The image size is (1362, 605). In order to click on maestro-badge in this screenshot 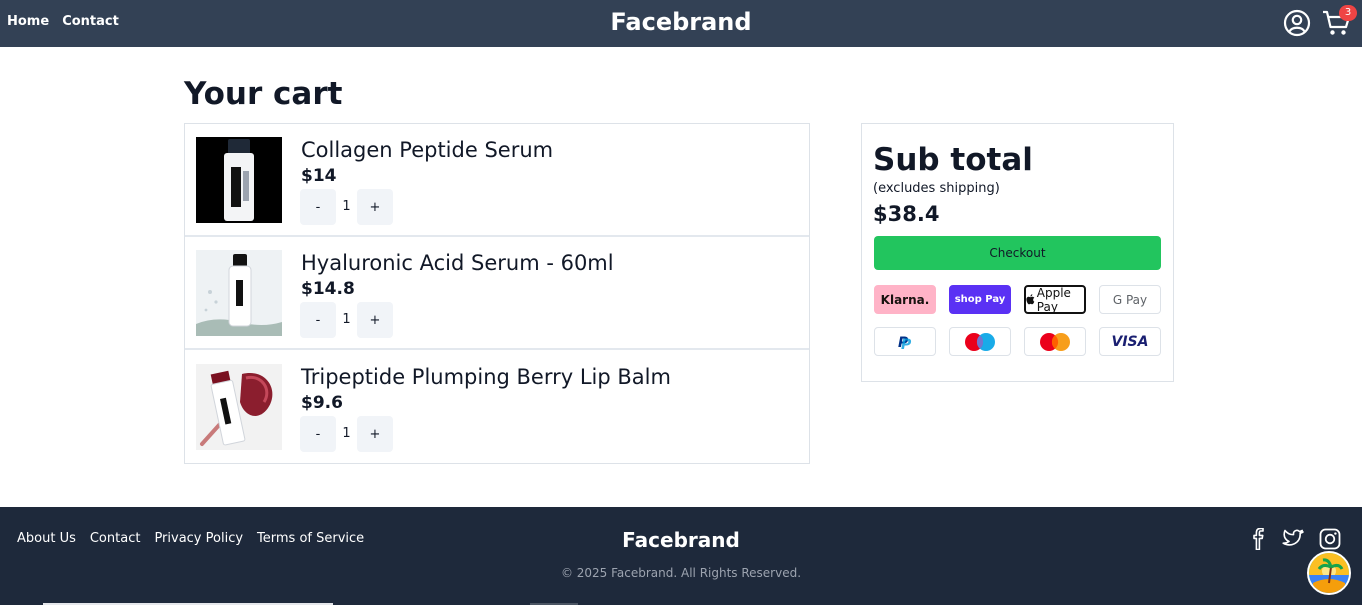, I will do `click(980, 341)`.